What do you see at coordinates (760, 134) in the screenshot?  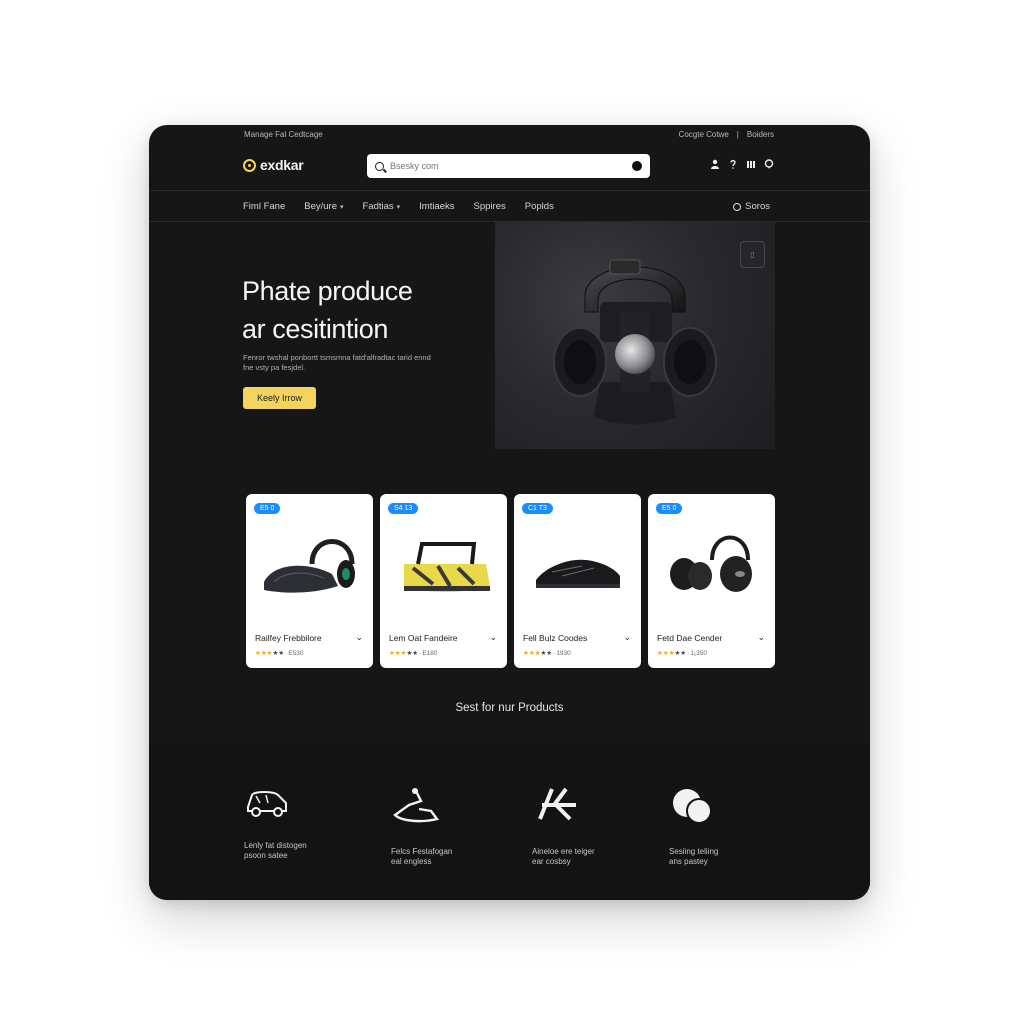 I see `utility-link-orders: Boiders` at bounding box center [760, 134].